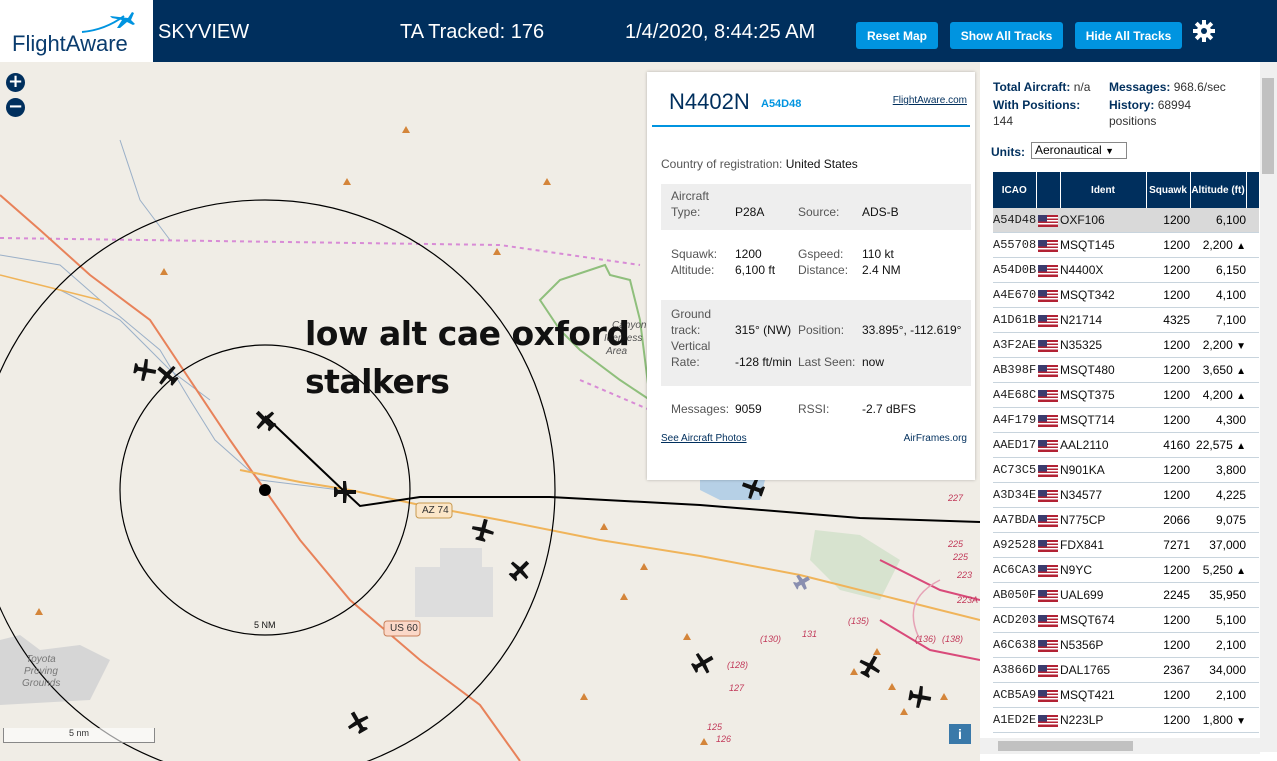  What do you see at coordinates (1014, 345) in the screenshot?
I see `row-icao: A3F2AE` at bounding box center [1014, 345].